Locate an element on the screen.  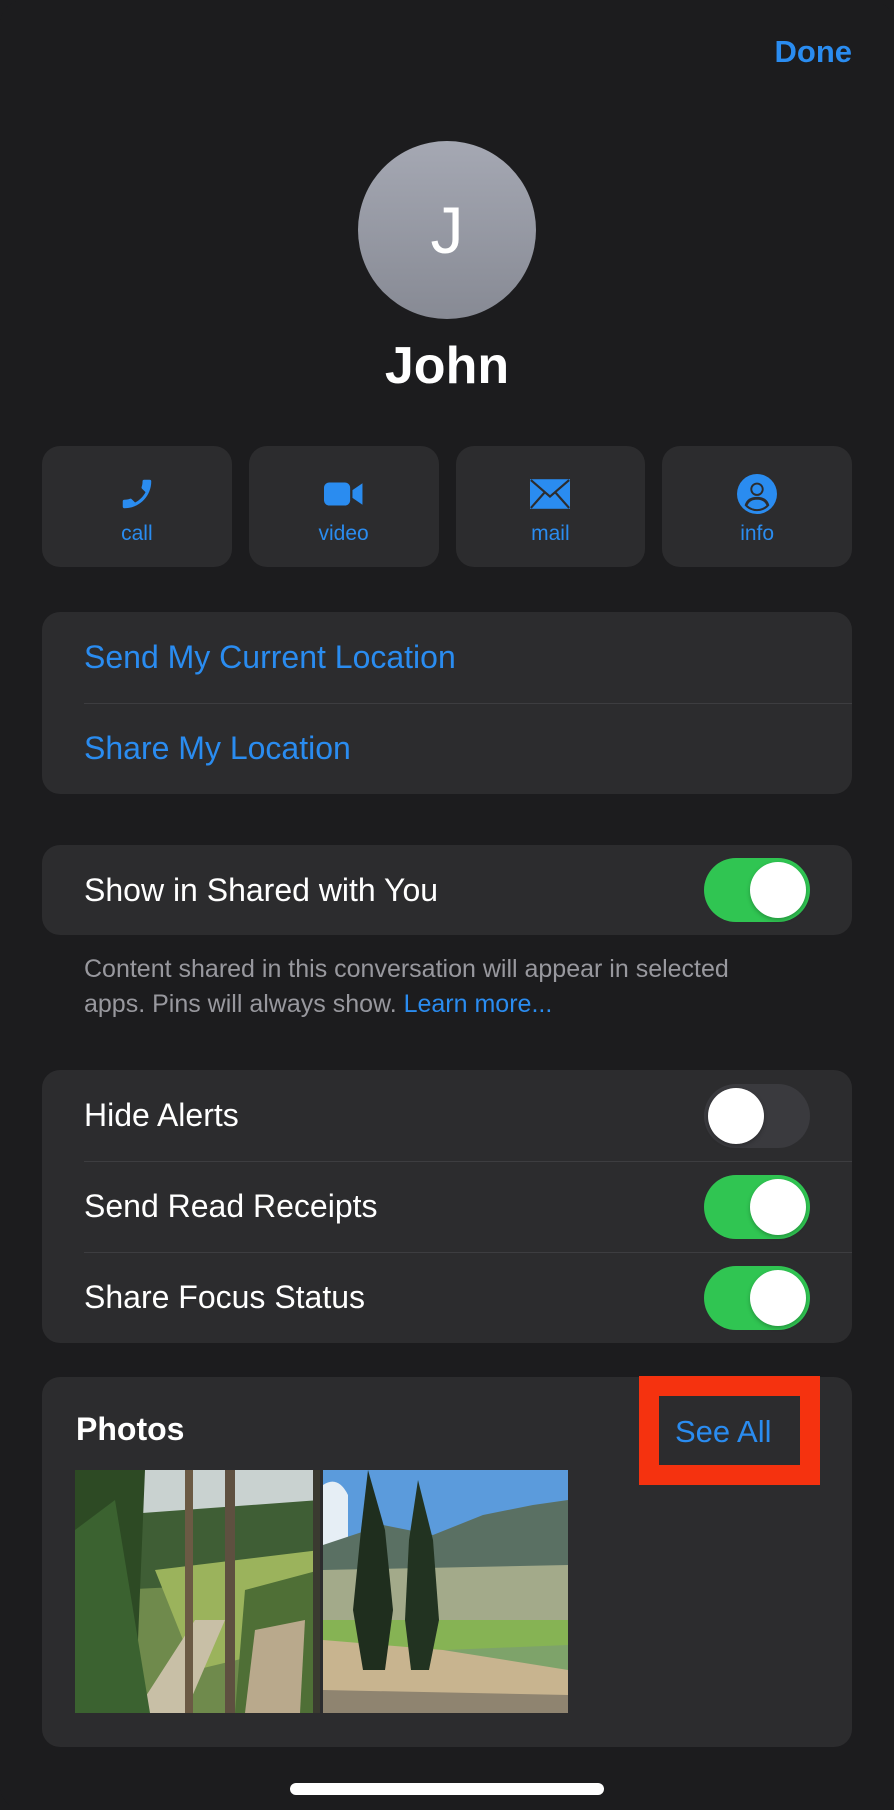
done-button: Done is located at coordinates (814, 52).